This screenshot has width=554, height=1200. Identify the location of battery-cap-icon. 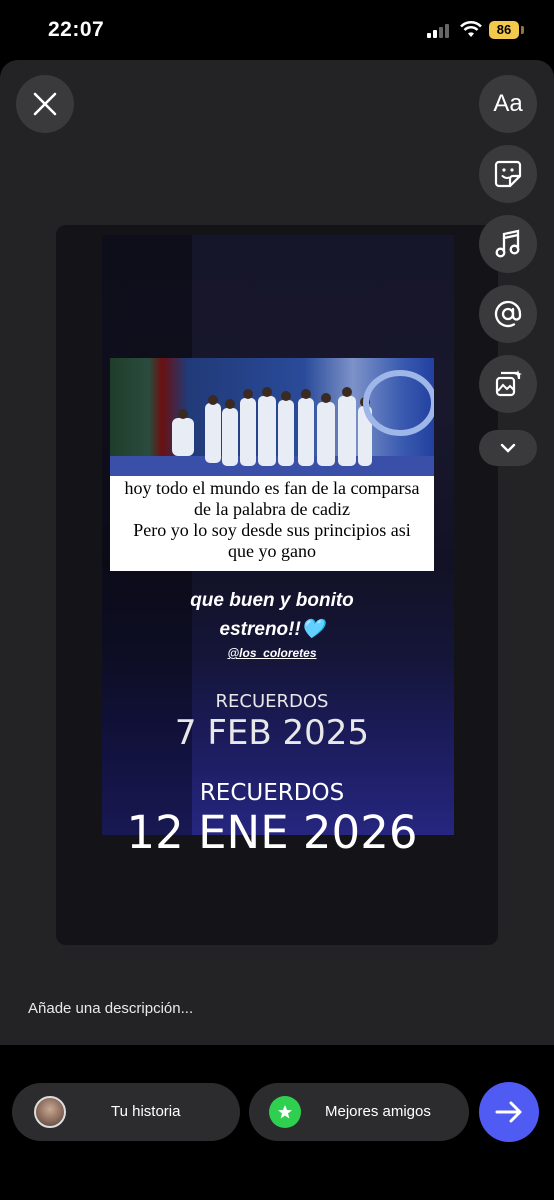
(522, 30).